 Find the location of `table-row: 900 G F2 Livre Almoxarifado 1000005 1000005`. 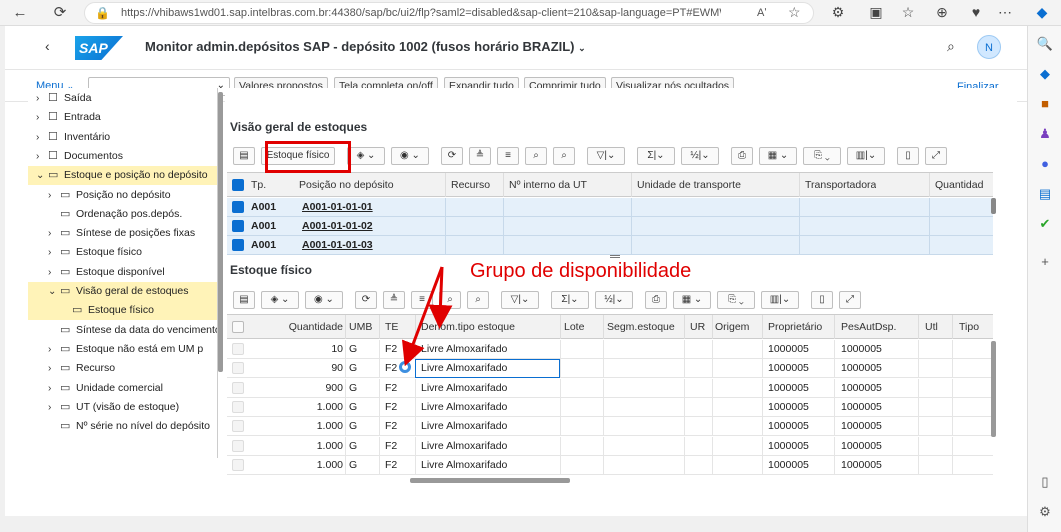

table-row: 900 G F2 Livre Almoxarifado 1000005 1000005 is located at coordinates (610, 388).